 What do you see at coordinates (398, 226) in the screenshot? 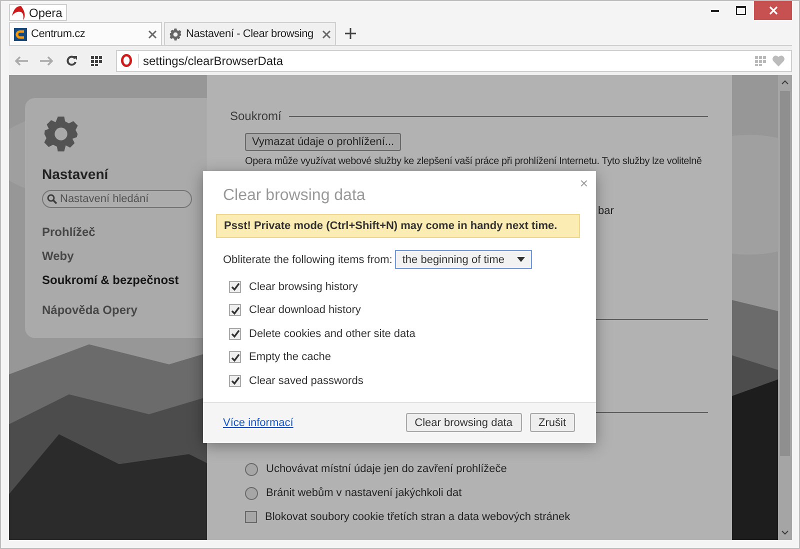
I see `notice-banner: Psst! Private mode (Ctrl+Shift+N) may come in handy next time.` at bounding box center [398, 226].